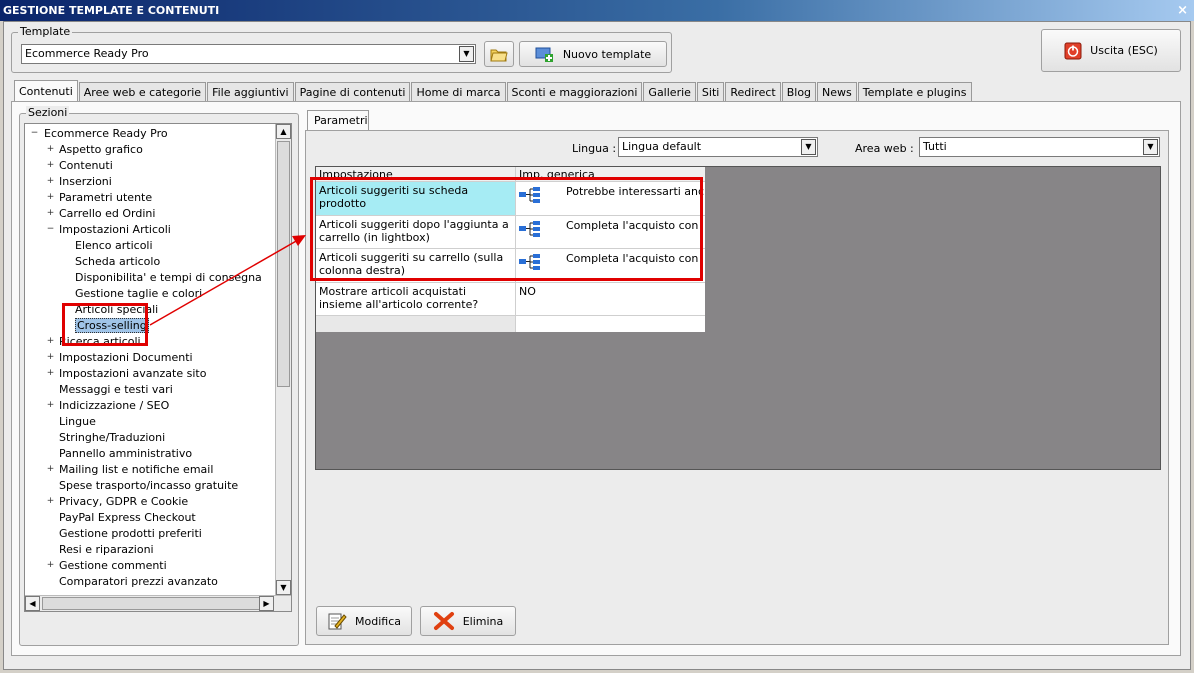 Image resolution: width=1194 pixels, height=673 pixels. Describe the element at coordinates (337, 621) in the screenshot. I see `edit-icon` at that location.